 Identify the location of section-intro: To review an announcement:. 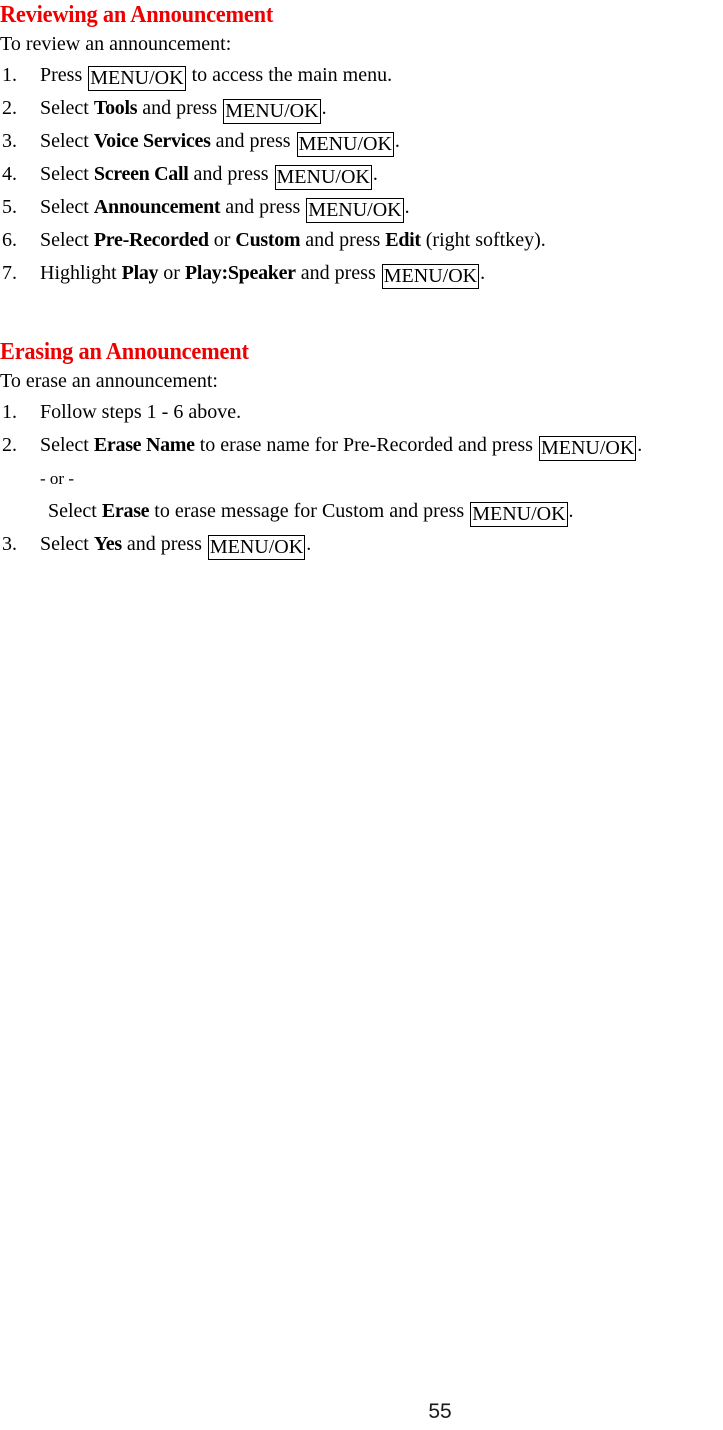
(116, 44).